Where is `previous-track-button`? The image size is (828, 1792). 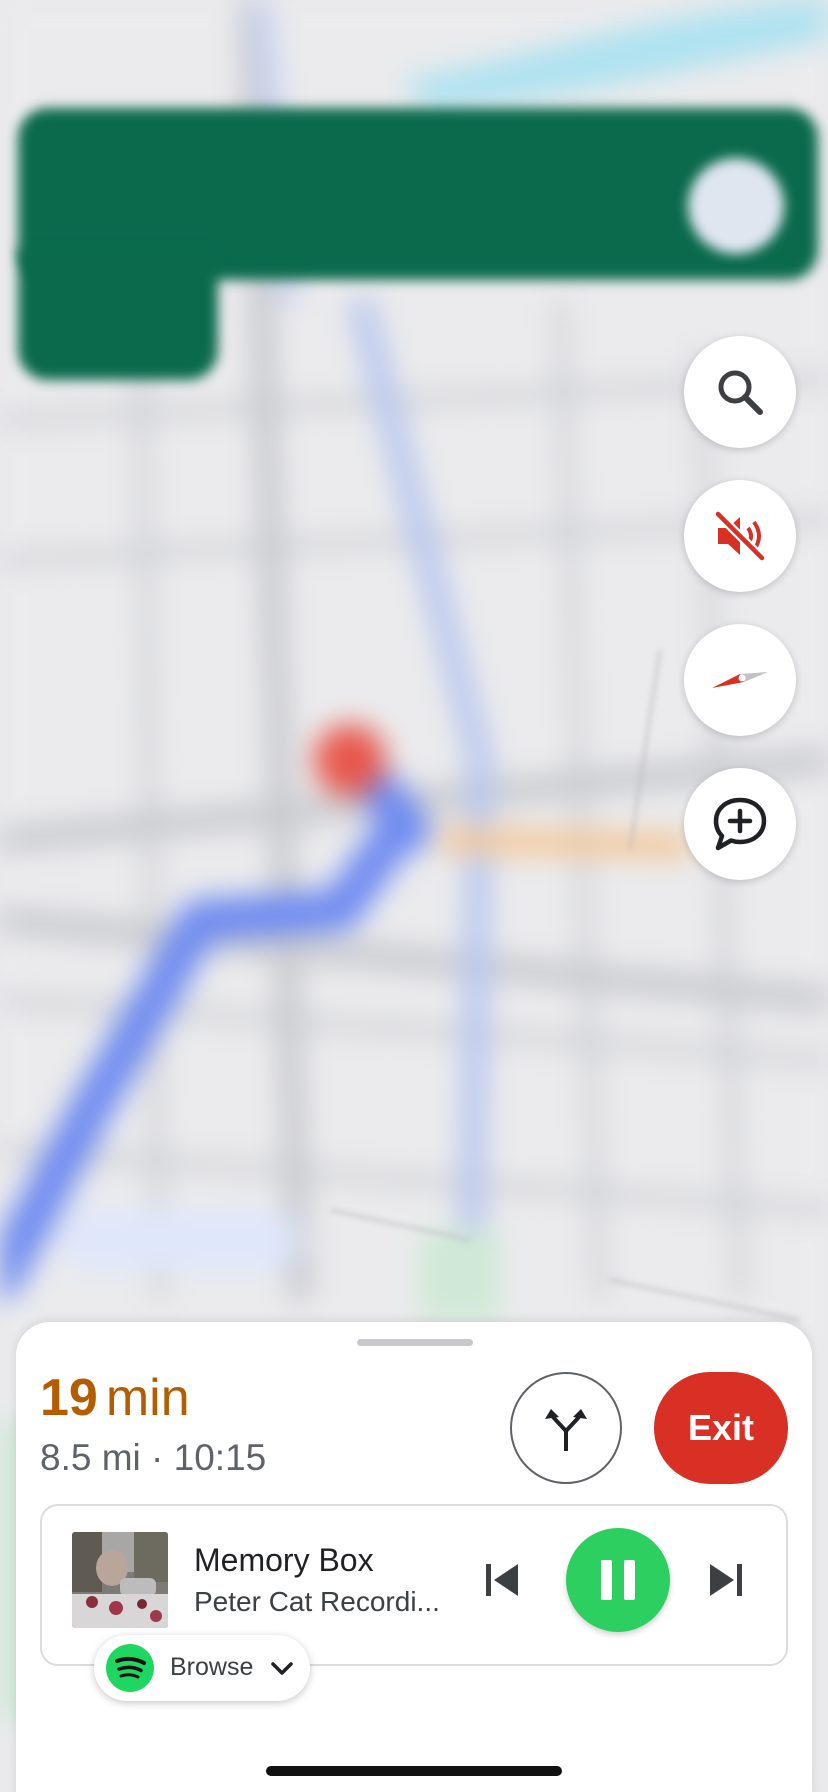
previous-track-button is located at coordinates (502, 1580).